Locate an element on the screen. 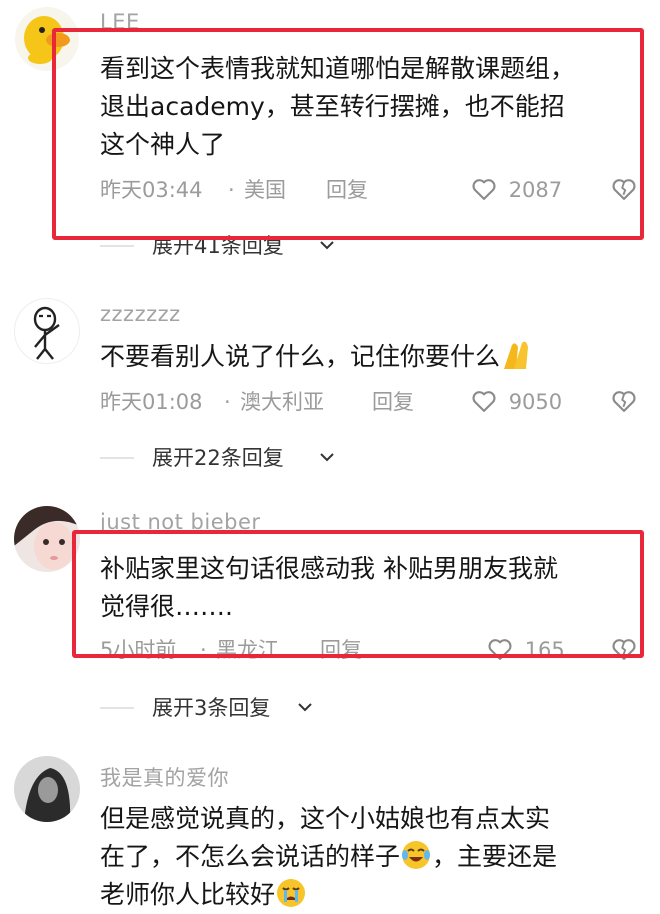  comment-meta: 昨天01:08 · 澳大利亚 回复 9050 is located at coordinates (380, 402).